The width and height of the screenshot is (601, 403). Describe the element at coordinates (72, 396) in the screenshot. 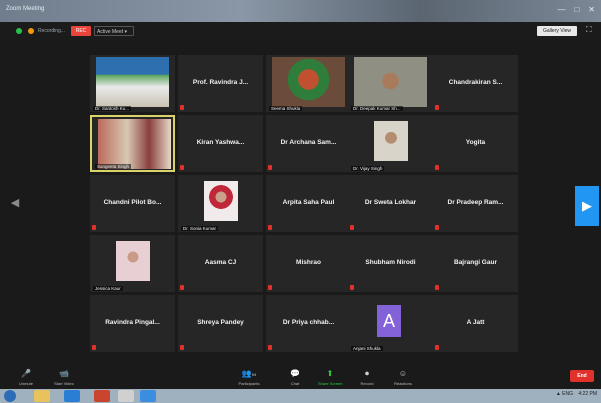

I see `internet-explorer-icon` at that location.